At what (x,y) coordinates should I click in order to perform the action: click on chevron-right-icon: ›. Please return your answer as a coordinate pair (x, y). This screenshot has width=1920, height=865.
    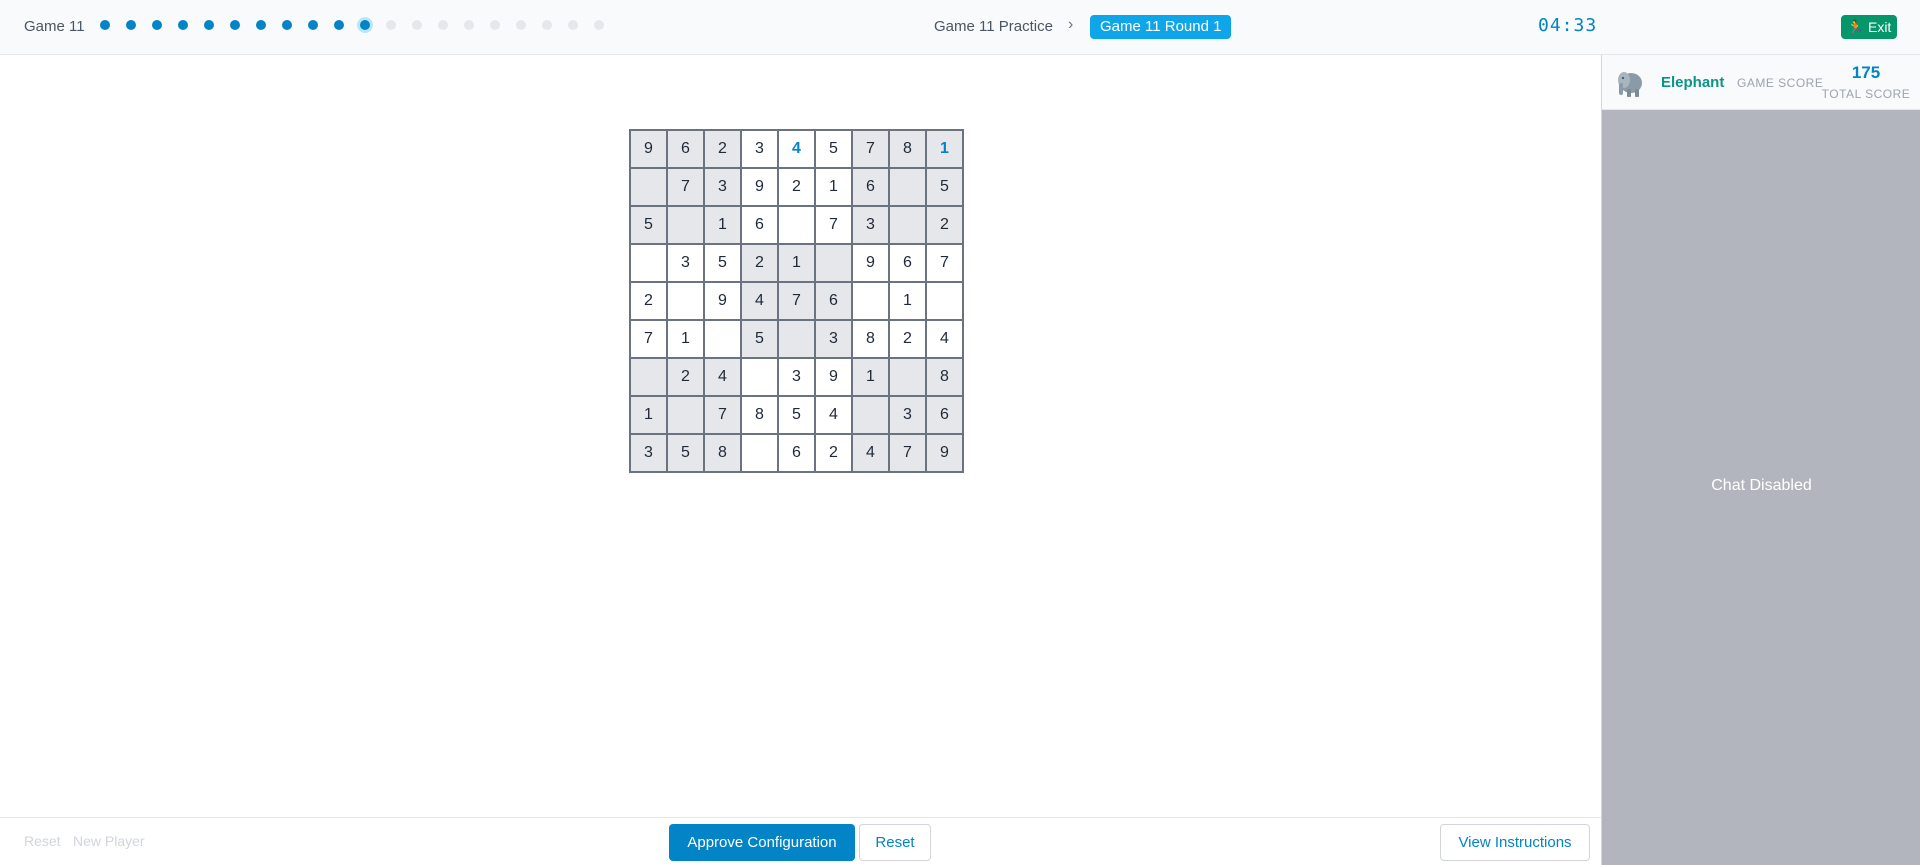
    Looking at the image, I should click on (1071, 24).